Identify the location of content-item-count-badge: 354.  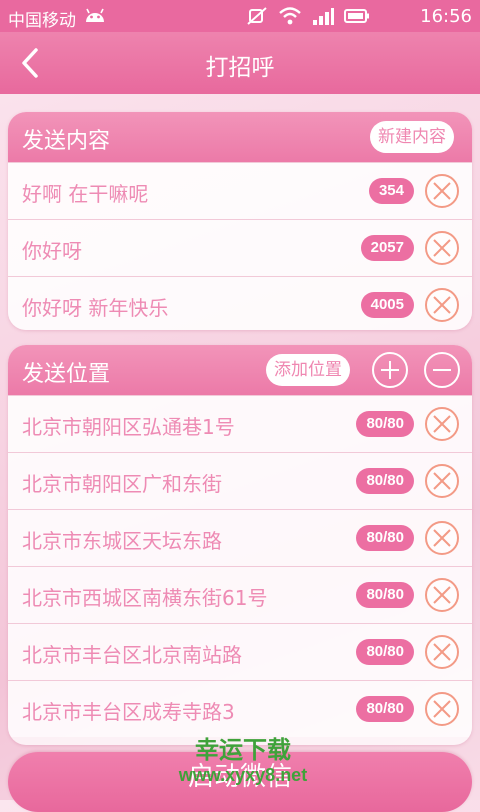
(391, 191).